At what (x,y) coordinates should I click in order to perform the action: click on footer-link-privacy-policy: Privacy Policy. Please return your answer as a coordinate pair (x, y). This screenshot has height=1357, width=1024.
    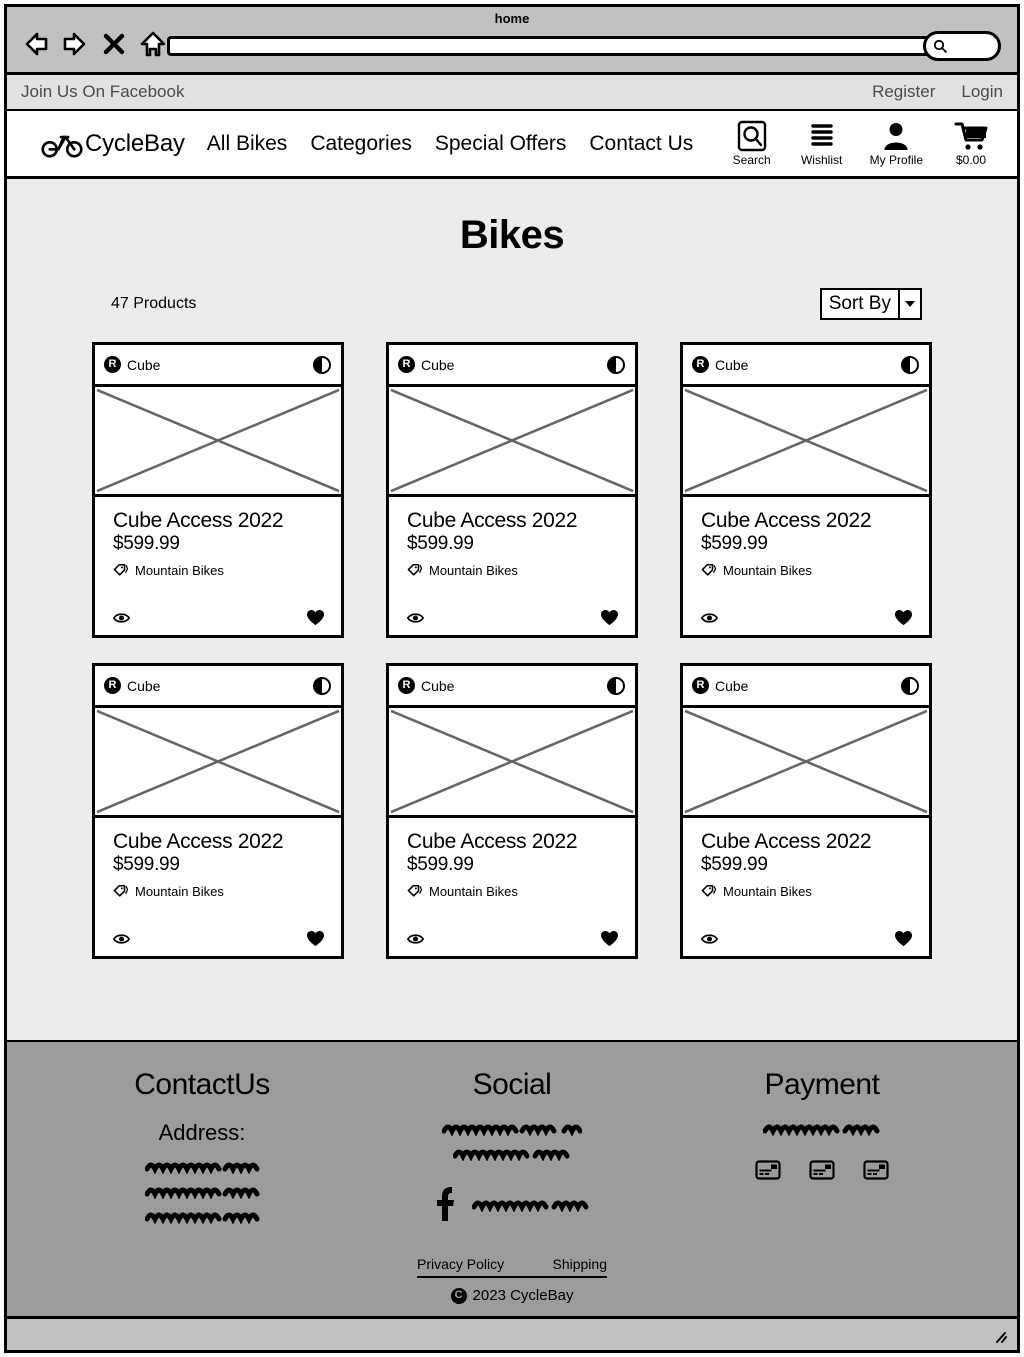
    Looking at the image, I should click on (460, 1264).